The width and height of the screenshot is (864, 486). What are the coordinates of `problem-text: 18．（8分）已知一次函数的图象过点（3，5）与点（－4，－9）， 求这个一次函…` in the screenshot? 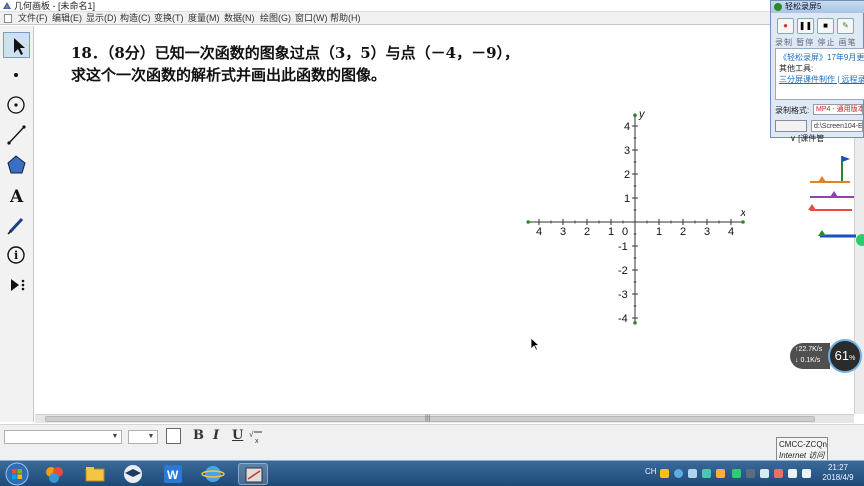 It's located at (295, 64).